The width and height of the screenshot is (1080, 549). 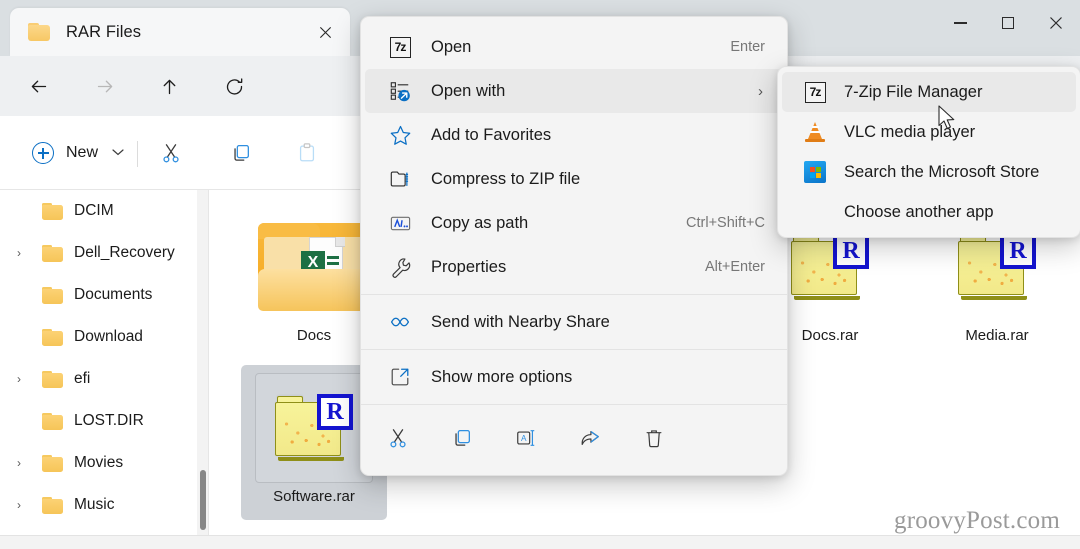 I want to click on menu-item-label: Add to Favorites, so click(x=491, y=134).